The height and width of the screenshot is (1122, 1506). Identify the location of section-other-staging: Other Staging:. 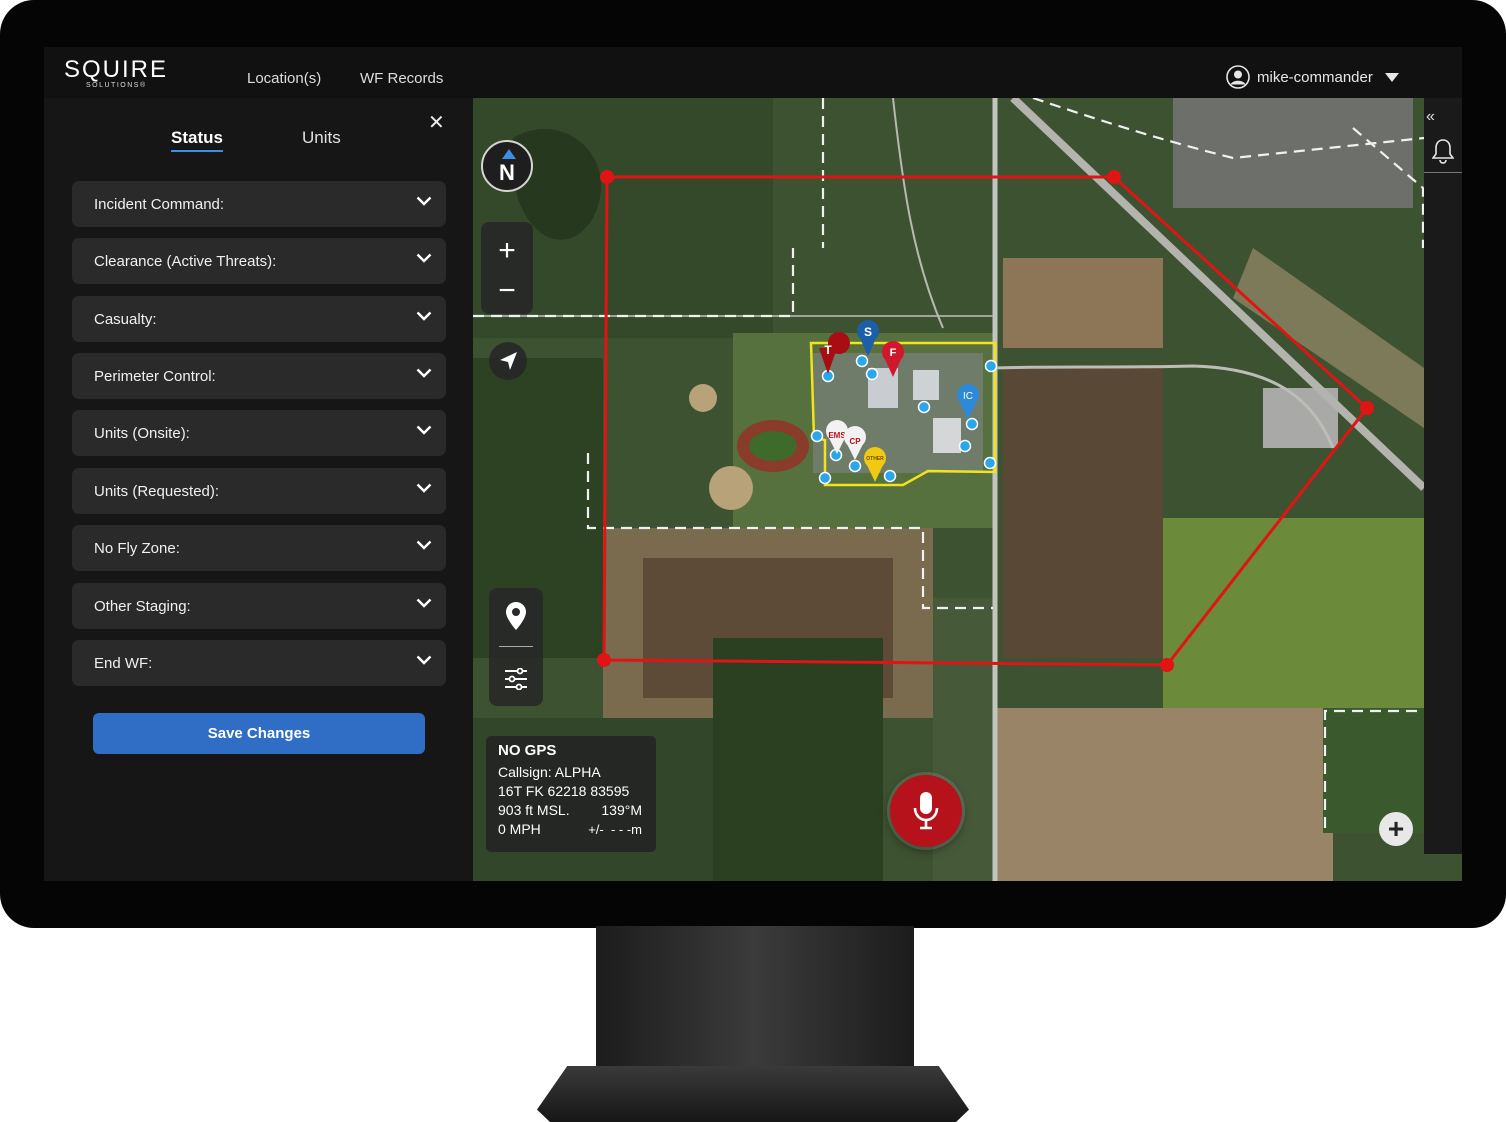
(259, 606).